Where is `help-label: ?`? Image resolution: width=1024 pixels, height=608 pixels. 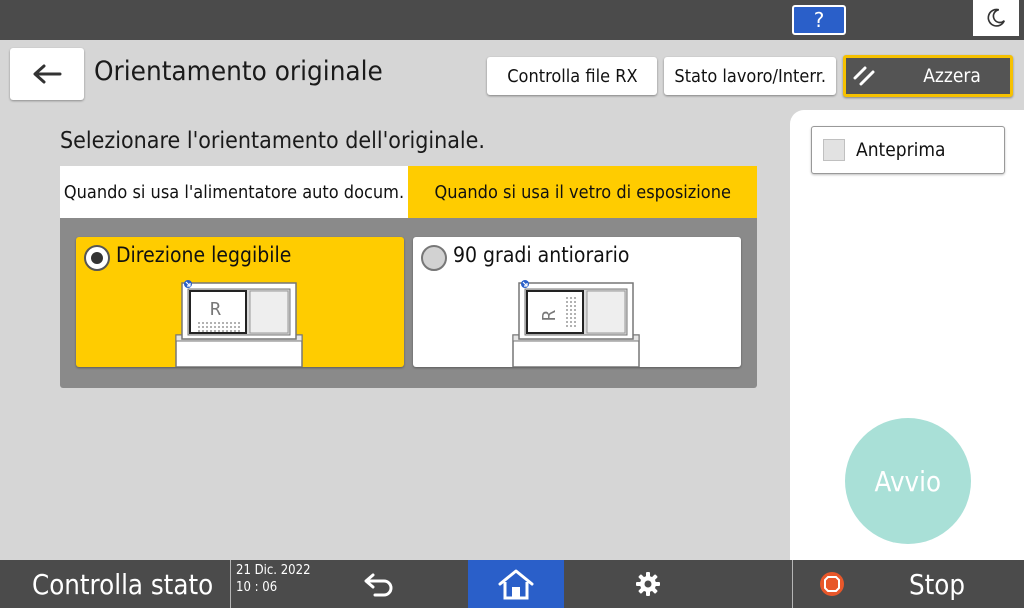 help-label: ? is located at coordinates (819, 20).